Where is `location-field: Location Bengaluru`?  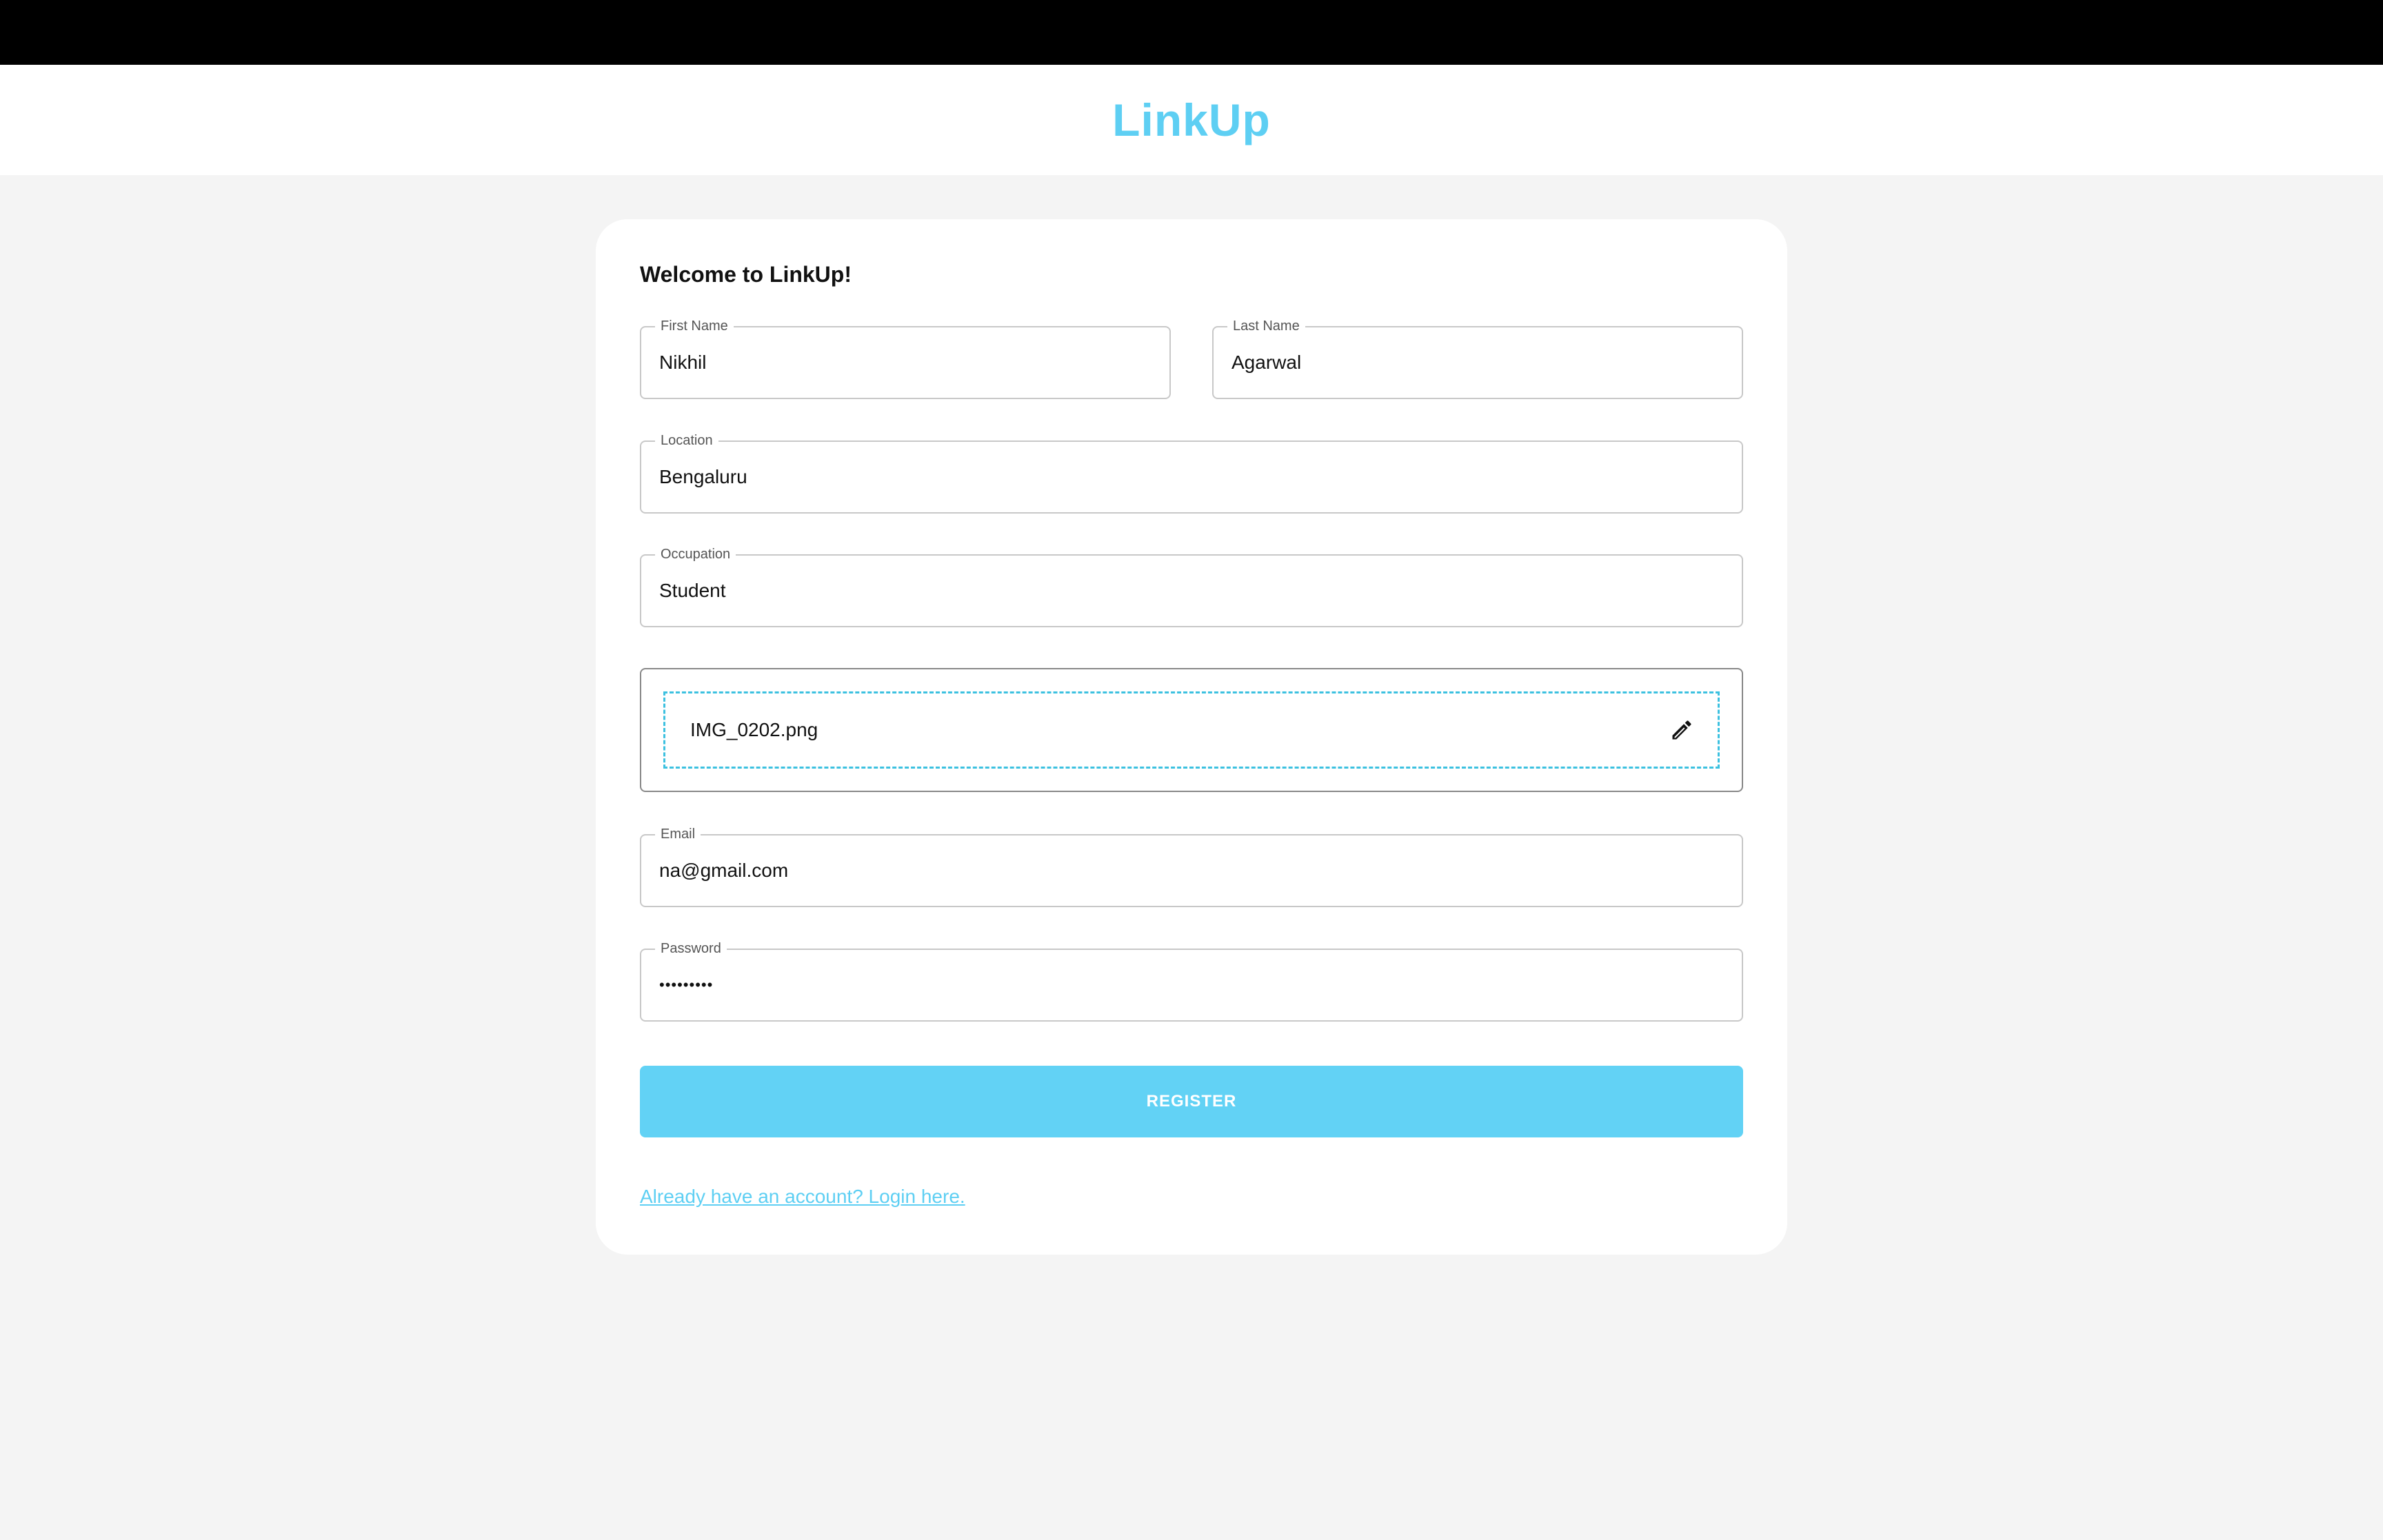 location-field: Location Bengaluru is located at coordinates (1191, 473).